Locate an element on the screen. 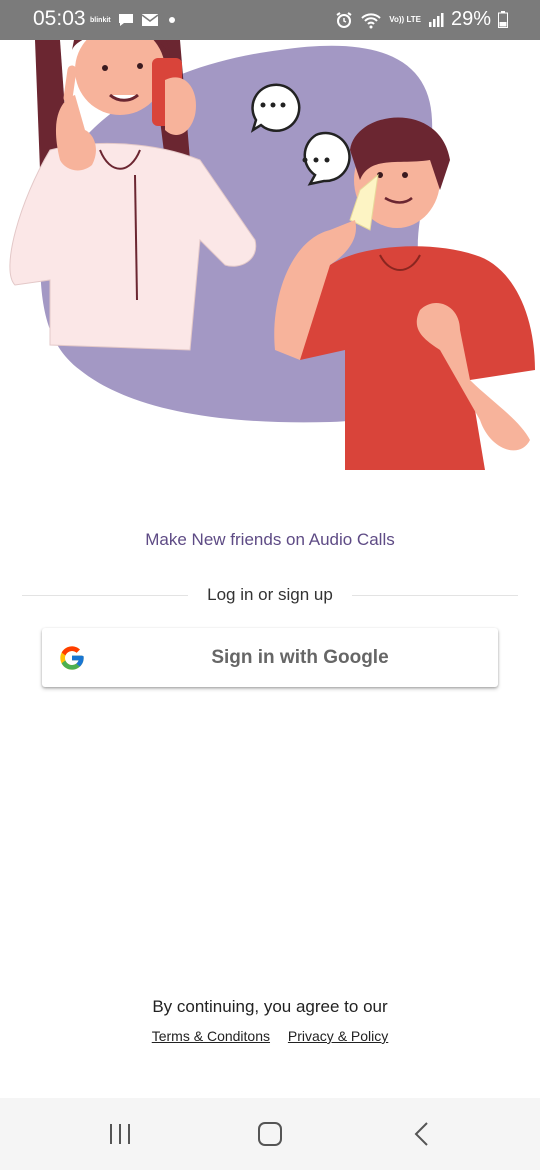 The width and height of the screenshot is (540, 1170). alarm-icon is located at coordinates (344, 19).